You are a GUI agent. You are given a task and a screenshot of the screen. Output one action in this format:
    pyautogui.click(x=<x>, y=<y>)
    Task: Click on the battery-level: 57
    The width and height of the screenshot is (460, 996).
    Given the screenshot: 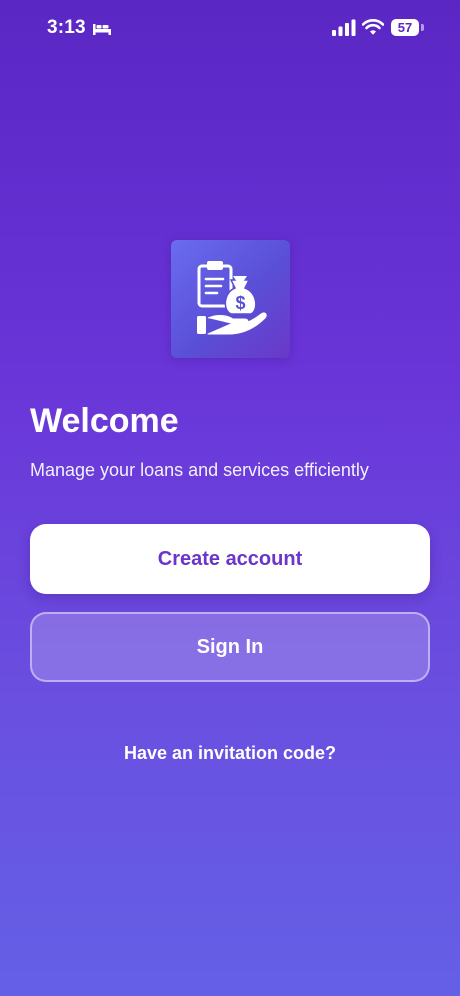 What is the action you would take?
    pyautogui.click(x=405, y=27)
    